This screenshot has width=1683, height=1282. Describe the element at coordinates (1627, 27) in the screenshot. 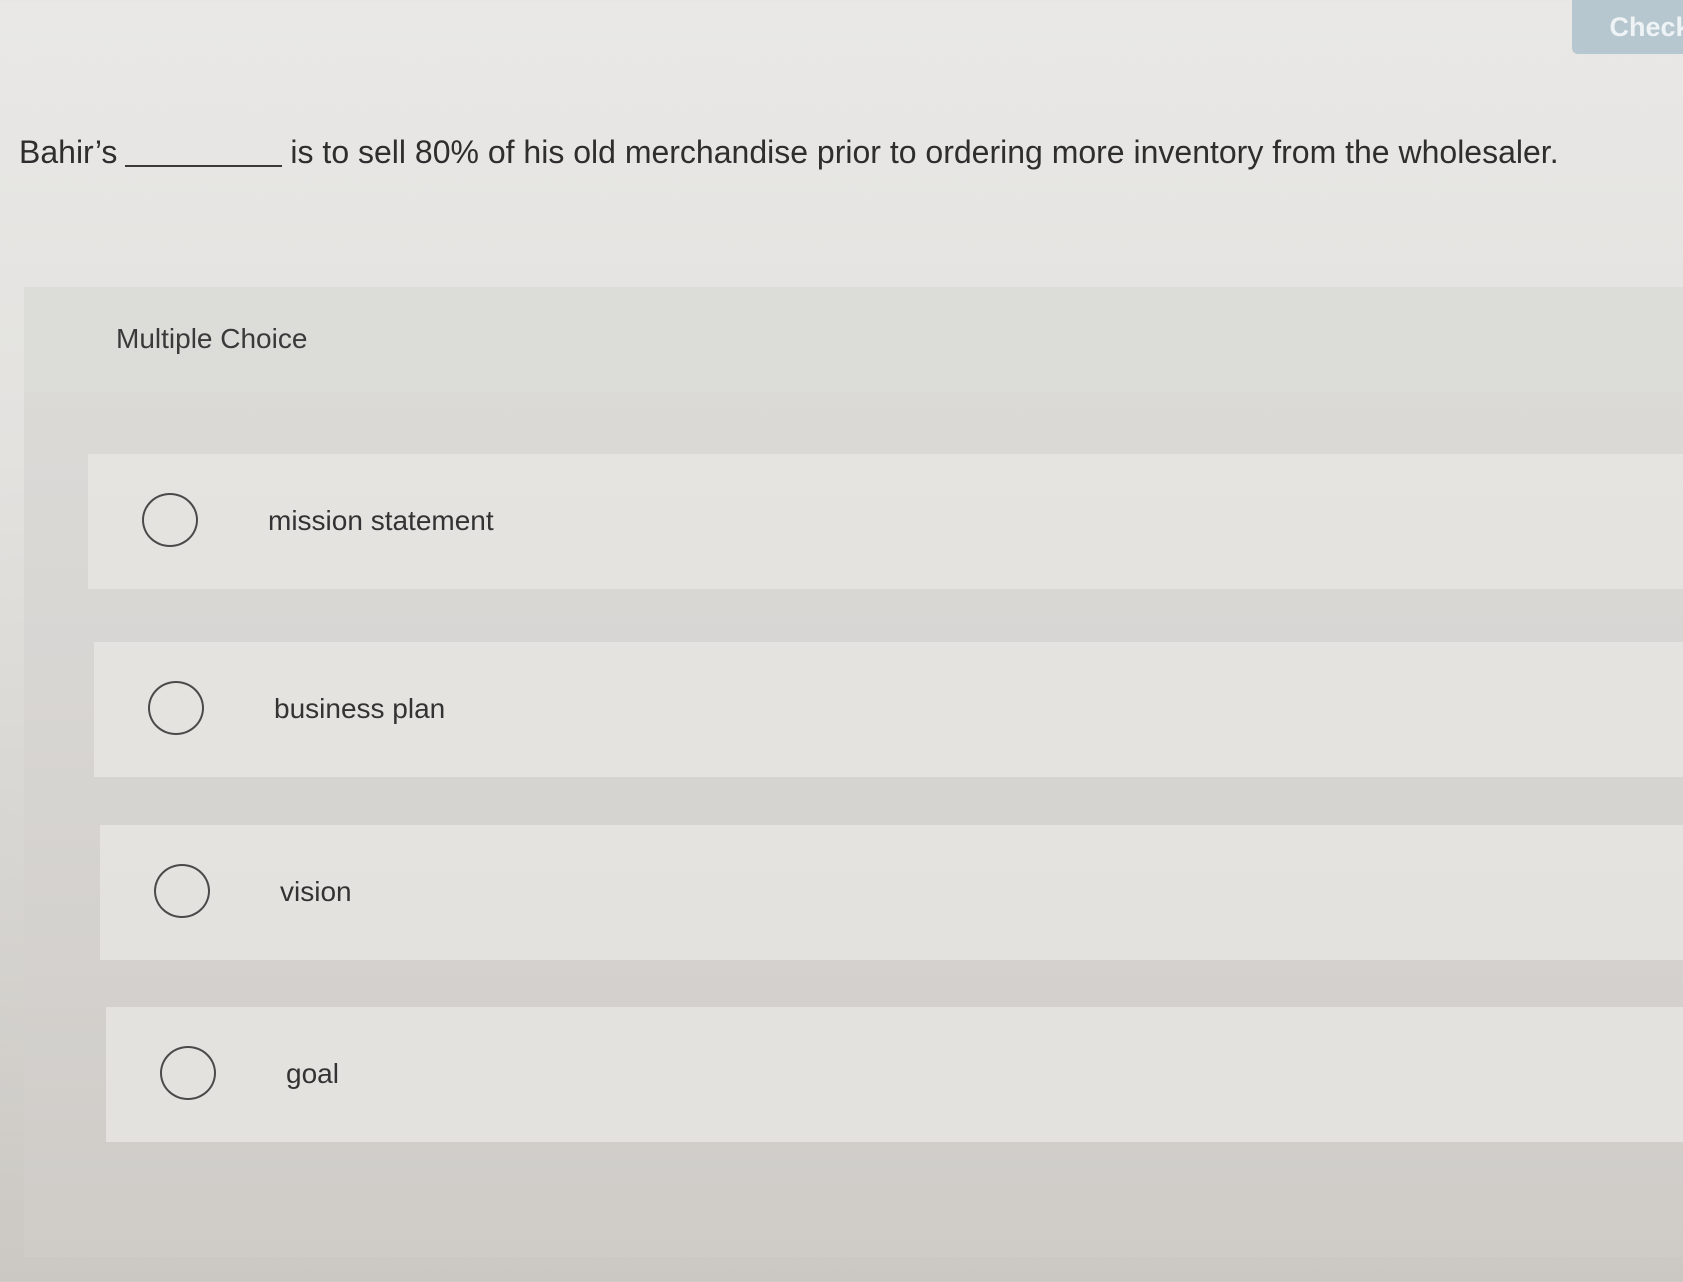

I see `check-button: Check` at that location.